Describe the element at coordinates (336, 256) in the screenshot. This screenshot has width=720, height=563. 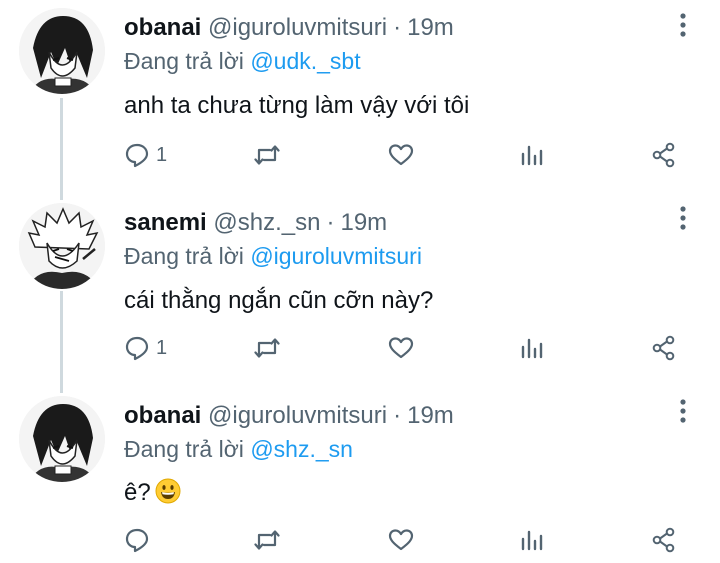
I see `mention-link: @iguroluvmitsuri` at that location.